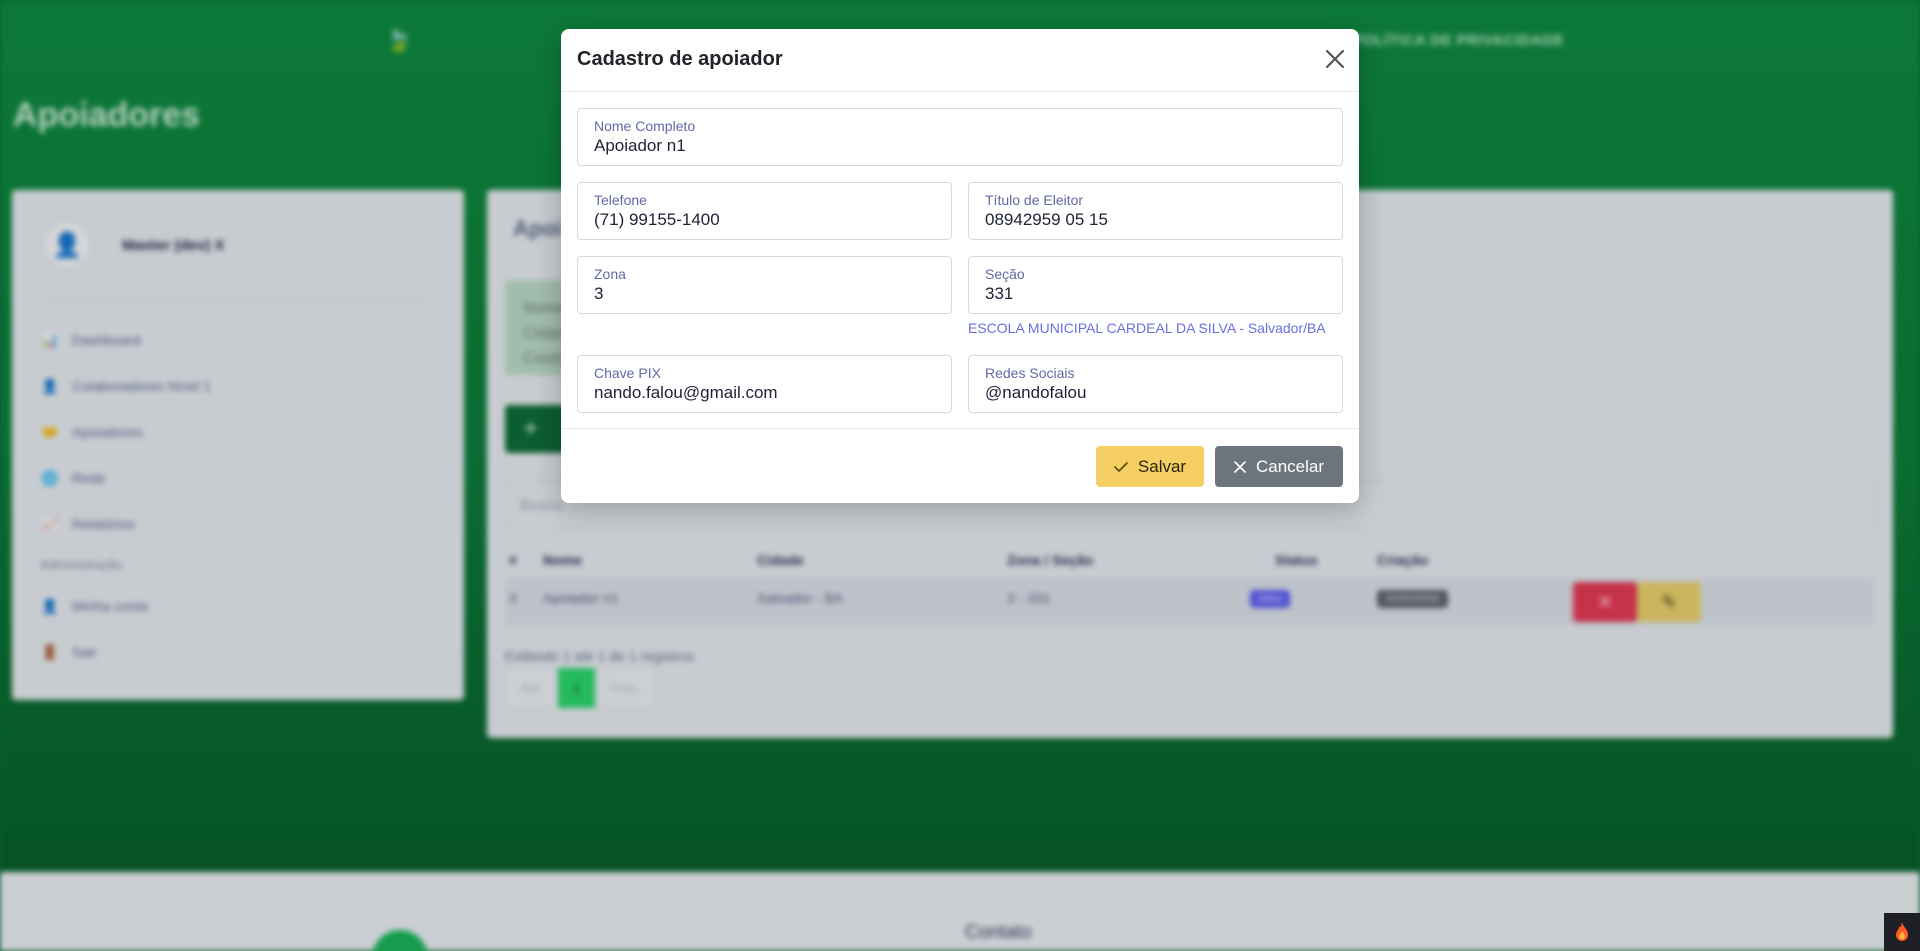  I want to click on titulo-eleitor-input, so click(1155, 220).